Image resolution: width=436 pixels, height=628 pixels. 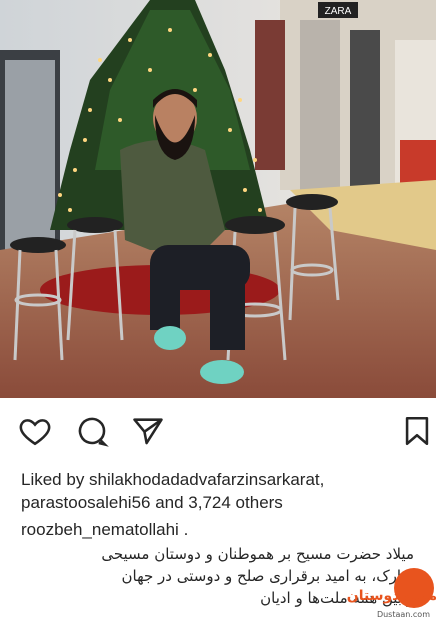 What do you see at coordinates (92, 431) in the screenshot?
I see `comment-icon` at bounding box center [92, 431].